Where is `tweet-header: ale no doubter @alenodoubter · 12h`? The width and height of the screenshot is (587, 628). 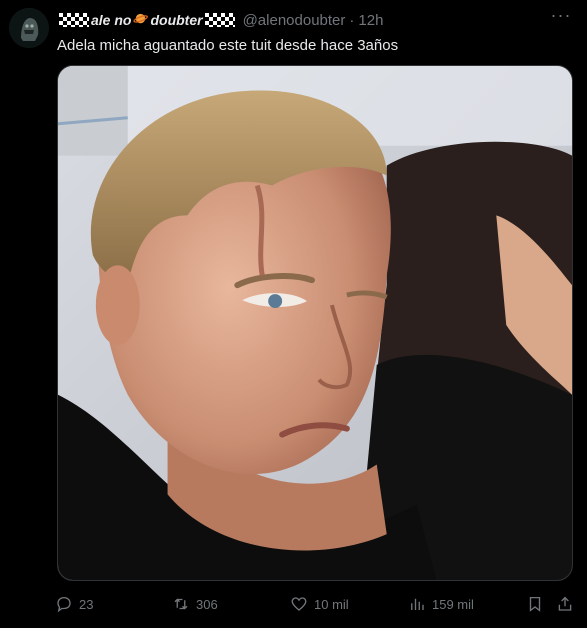
tweet-header: ale no doubter @alenodoubter · 12h is located at coordinates (302, 20).